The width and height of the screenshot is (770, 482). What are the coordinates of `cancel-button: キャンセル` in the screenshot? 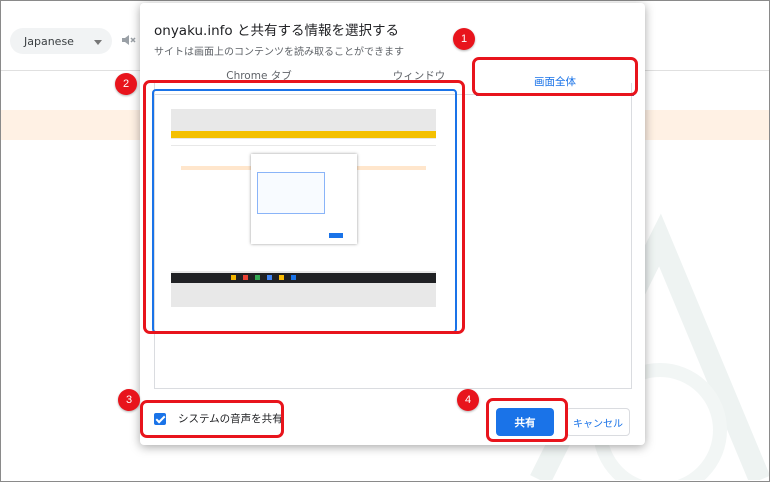 It's located at (598, 422).